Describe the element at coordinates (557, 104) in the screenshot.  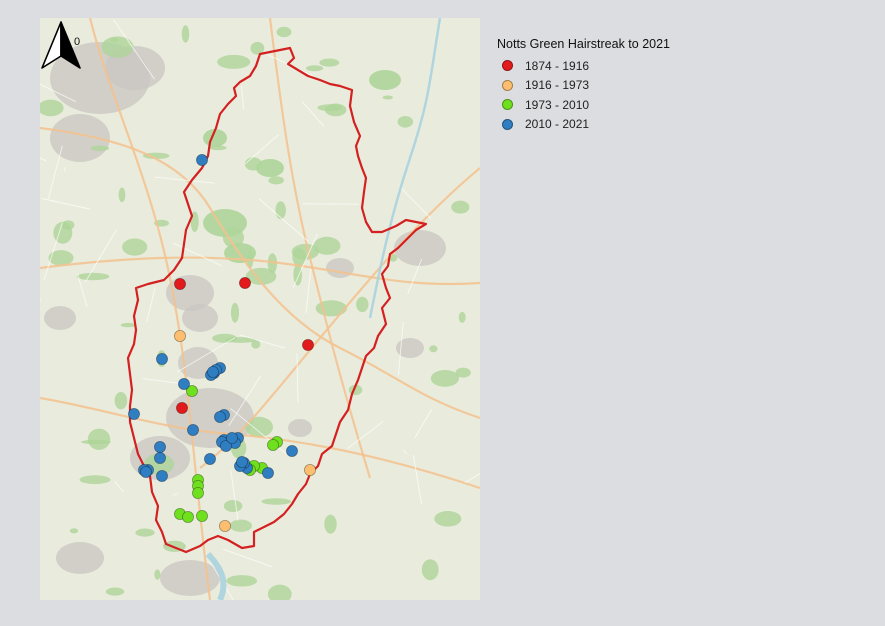
I see `legend-label: 1973 - 2010` at that location.